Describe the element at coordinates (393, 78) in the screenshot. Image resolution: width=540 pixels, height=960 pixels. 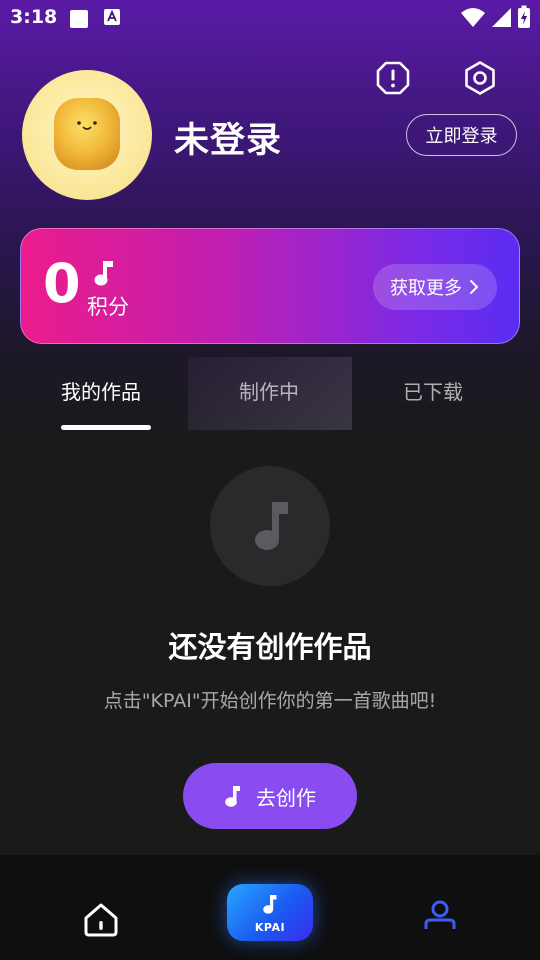
I see `alert-icon` at that location.